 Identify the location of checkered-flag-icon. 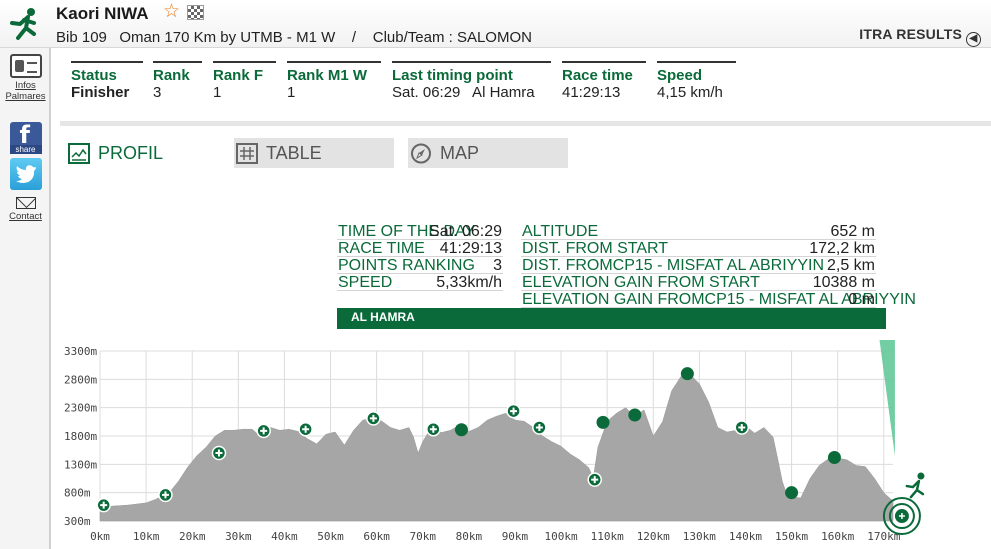
(195, 12).